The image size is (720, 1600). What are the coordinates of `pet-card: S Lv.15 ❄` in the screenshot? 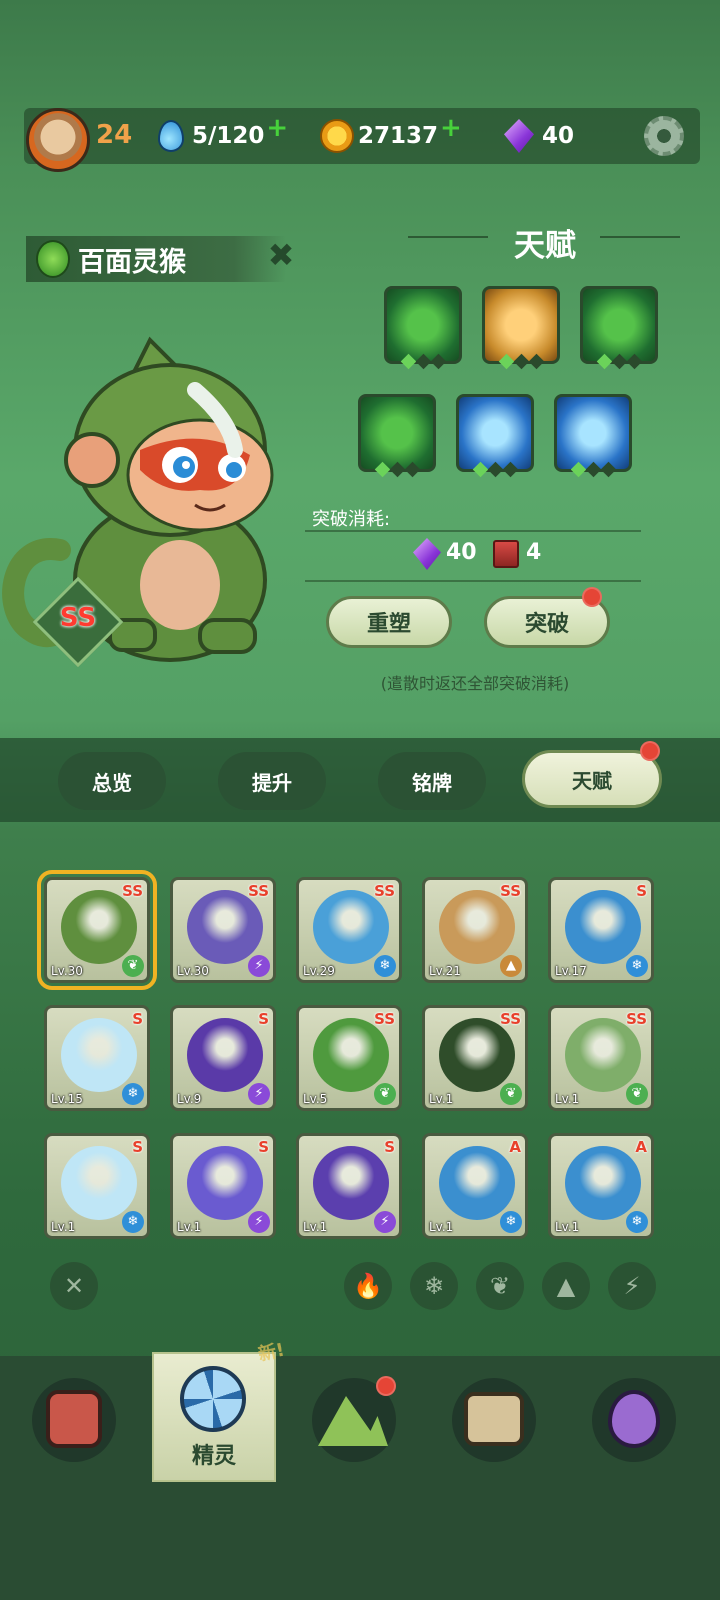 It's located at (97, 1058).